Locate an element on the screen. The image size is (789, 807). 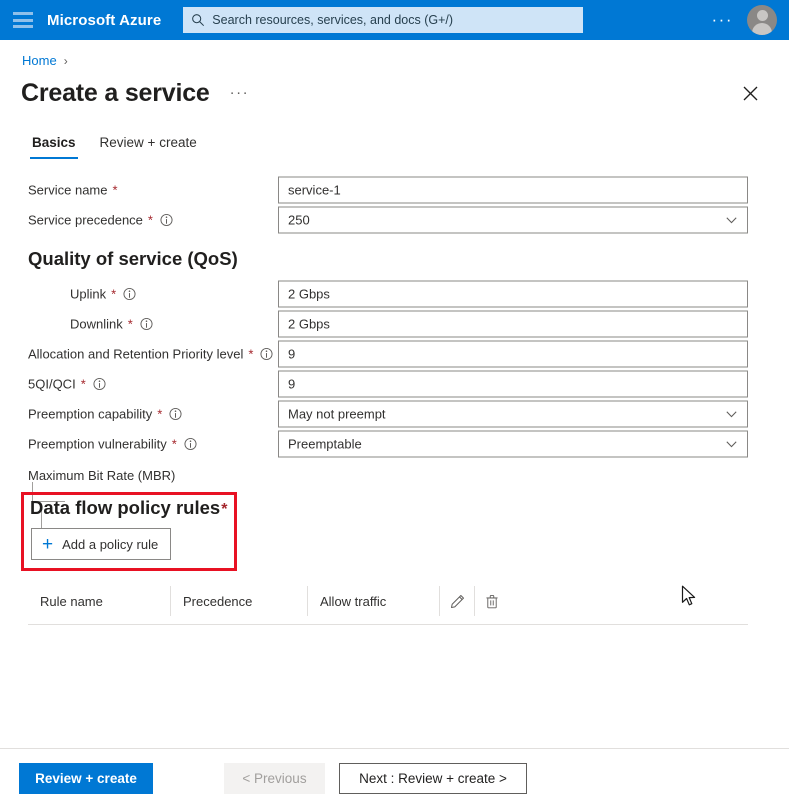
edit-pencil-icon is located at coordinates (457, 601).